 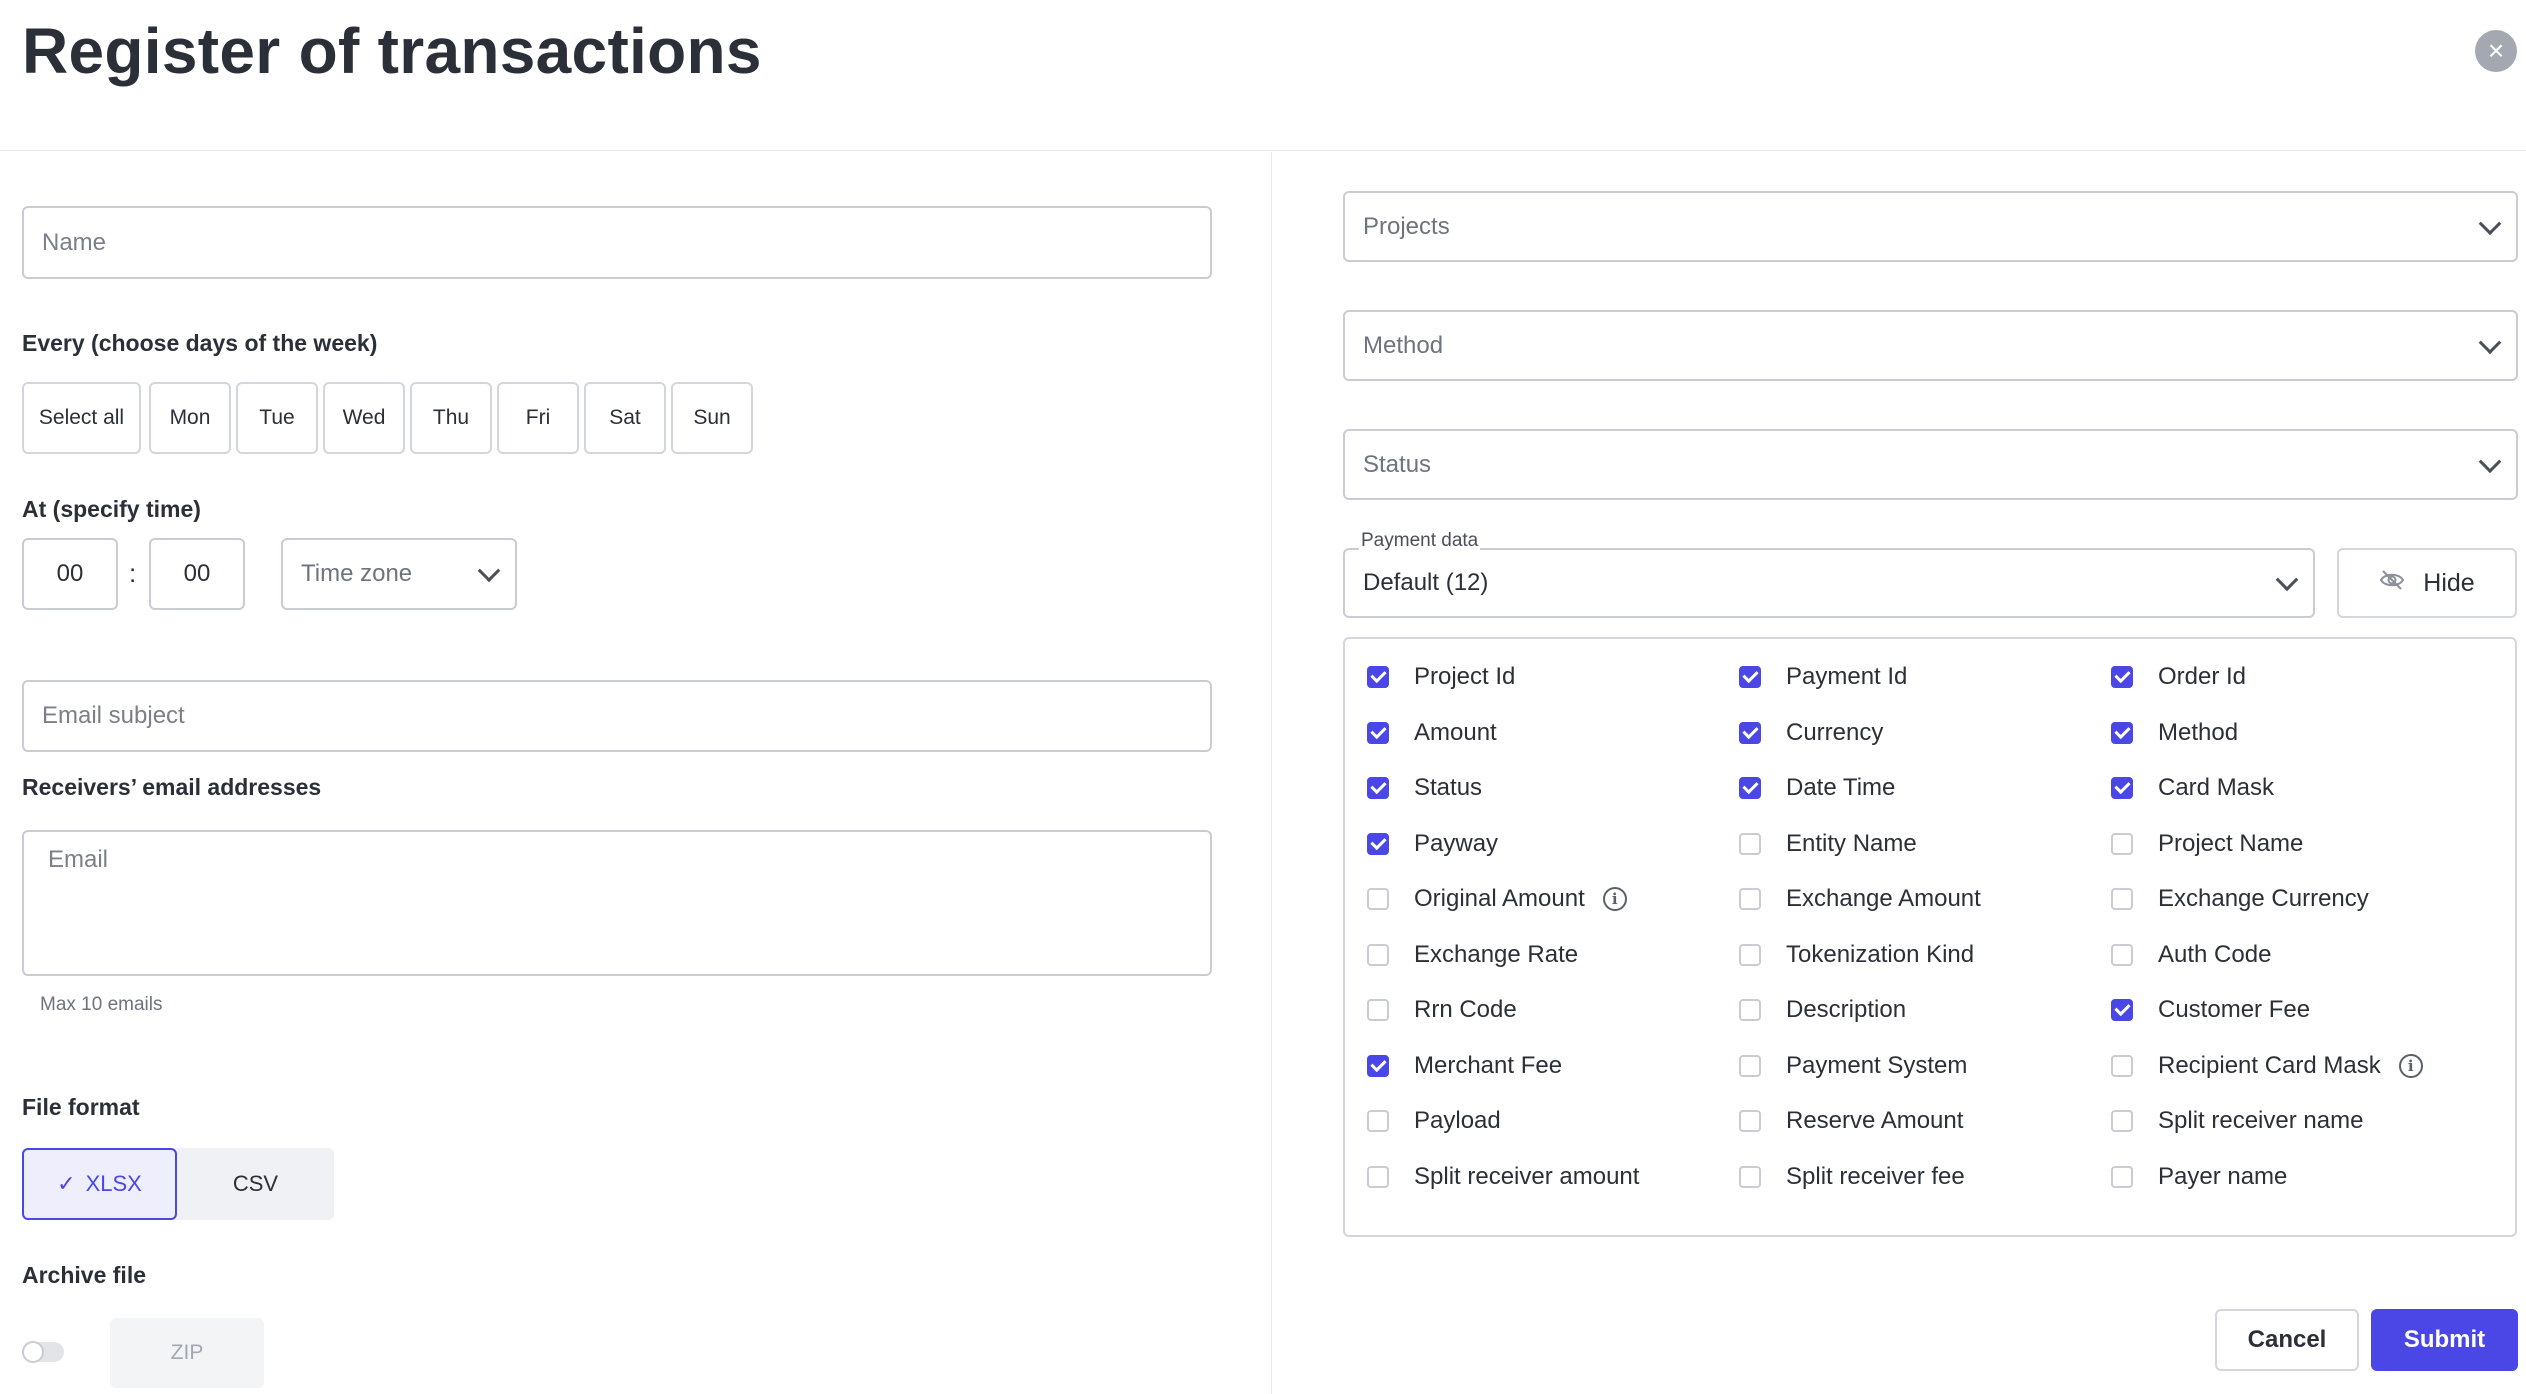 What do you see at coordinates (538, 418) in the screenshot?
I see `day-fri-button: Fri` at bounding box center [538, 418].